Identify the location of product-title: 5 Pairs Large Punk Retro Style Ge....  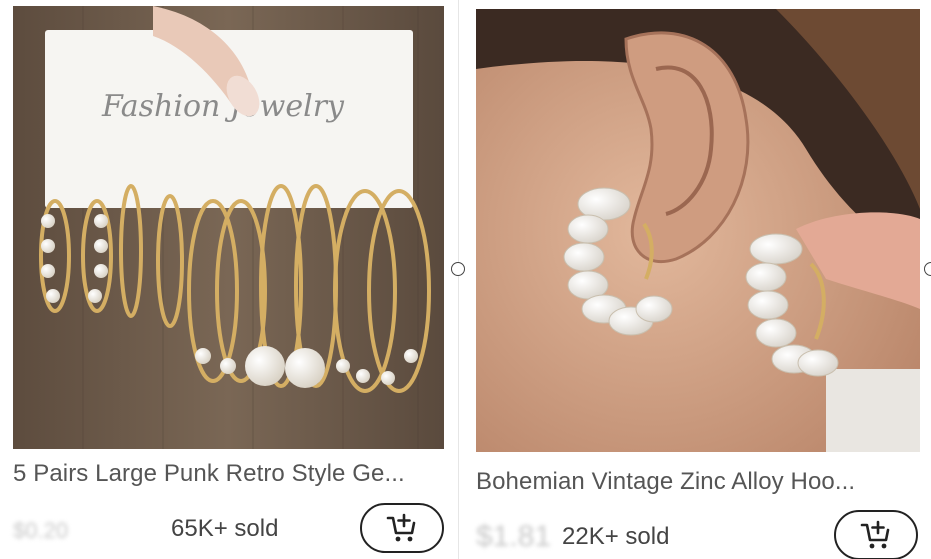
(228, 474).